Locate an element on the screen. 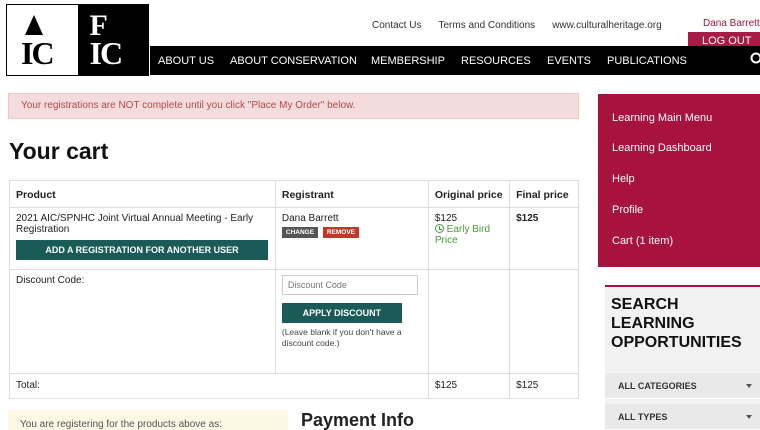  contact-us-link: Contact Us is located at coordinates (396, 25).